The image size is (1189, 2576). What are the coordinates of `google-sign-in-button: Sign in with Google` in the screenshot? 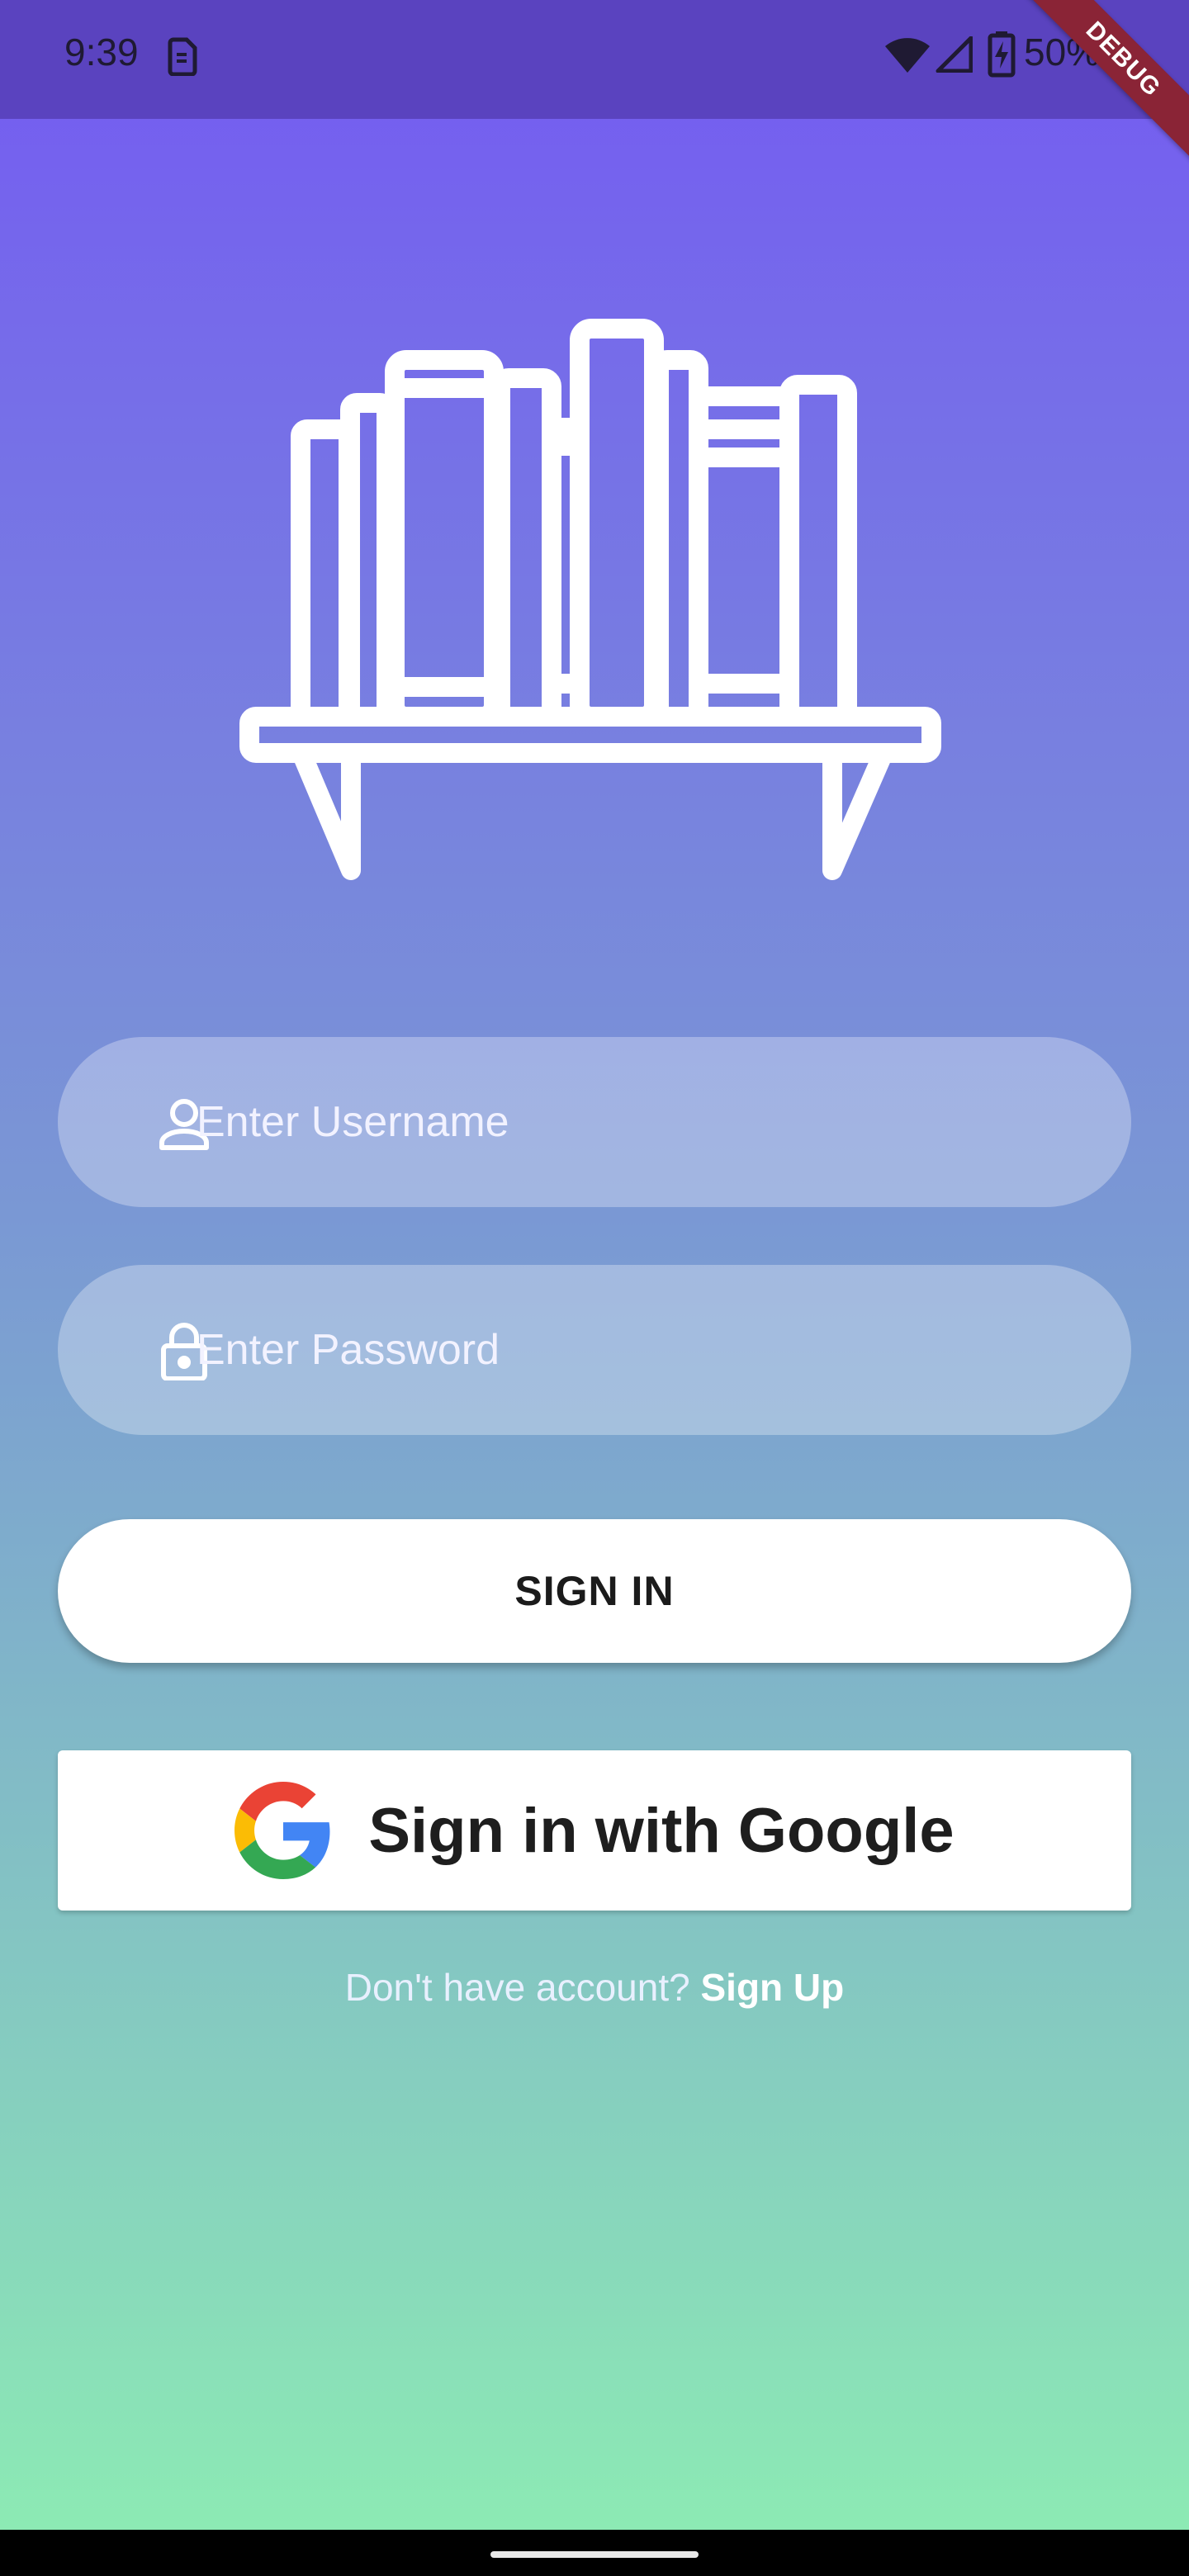 It's located at (594, 1830).